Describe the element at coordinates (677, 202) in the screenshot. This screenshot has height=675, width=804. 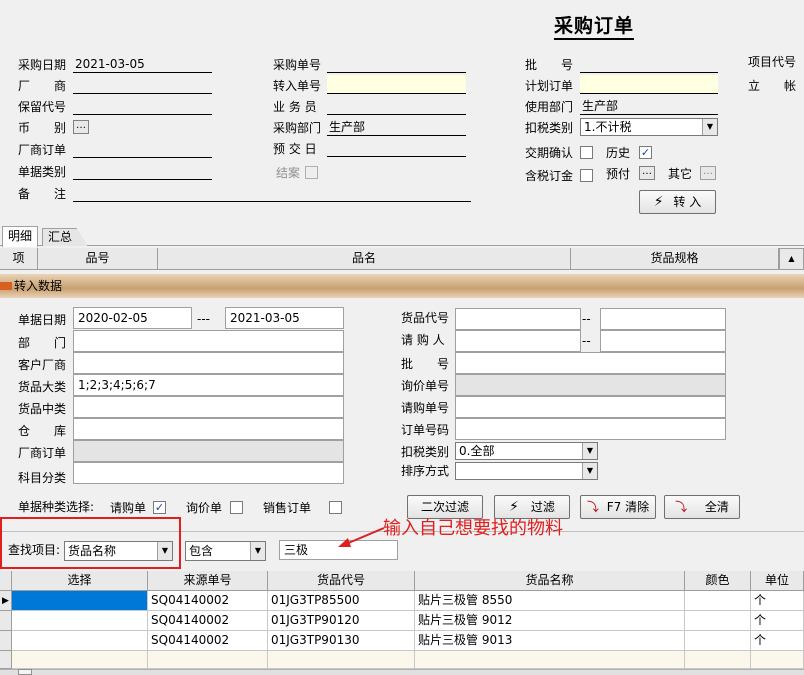
I see `transfer-in-button: ⚡ 转 入` at that location.